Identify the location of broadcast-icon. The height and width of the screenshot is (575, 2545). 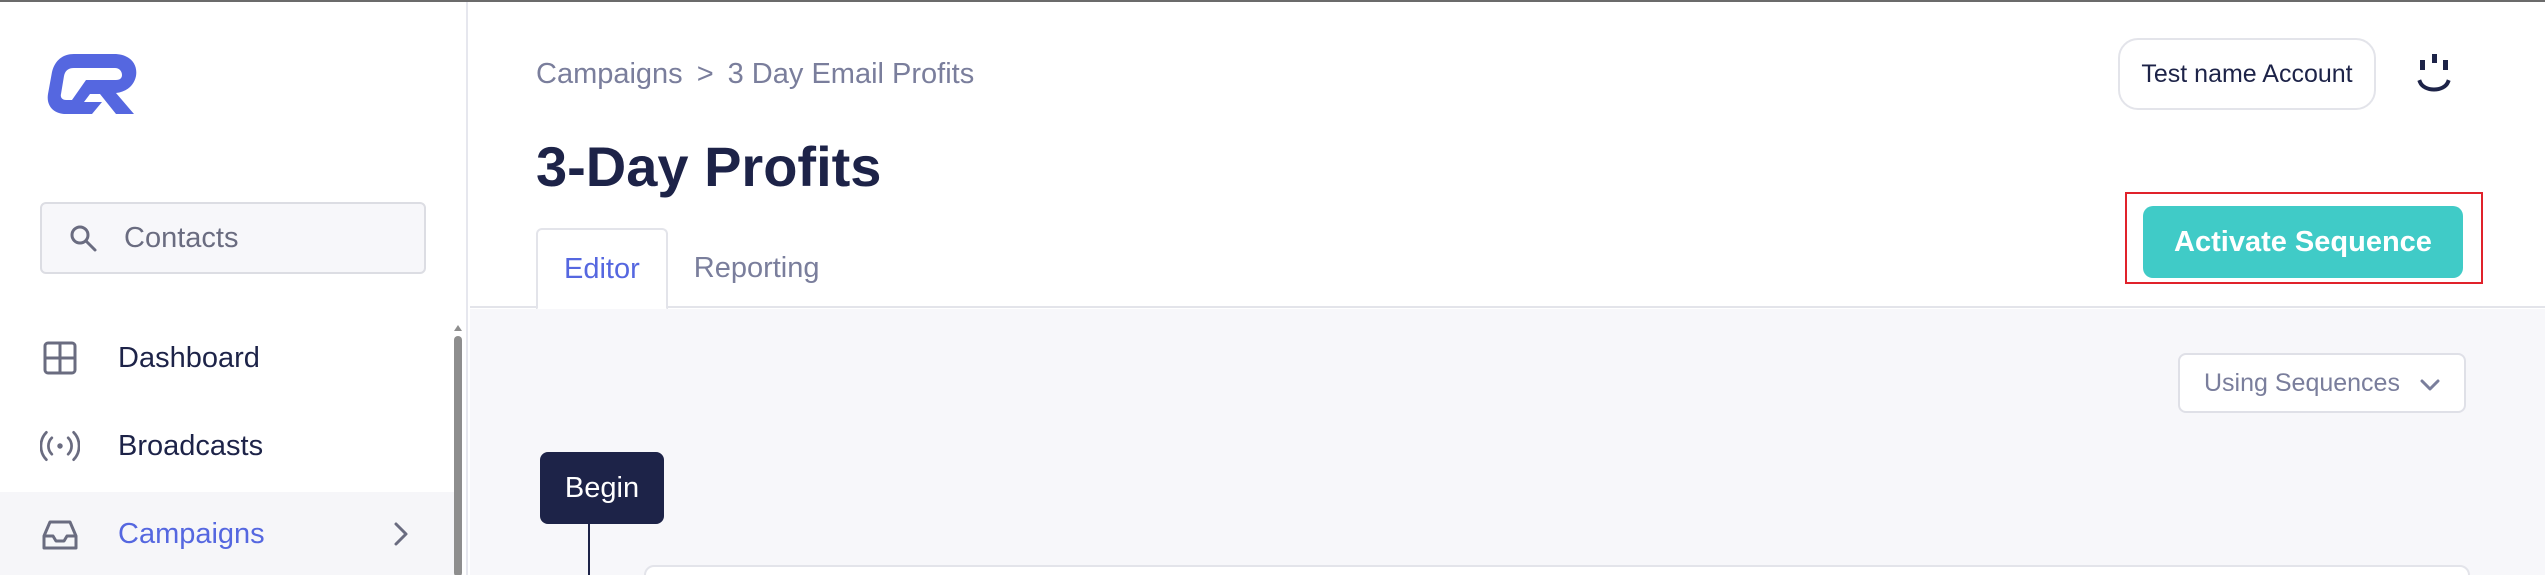
(60, 446).